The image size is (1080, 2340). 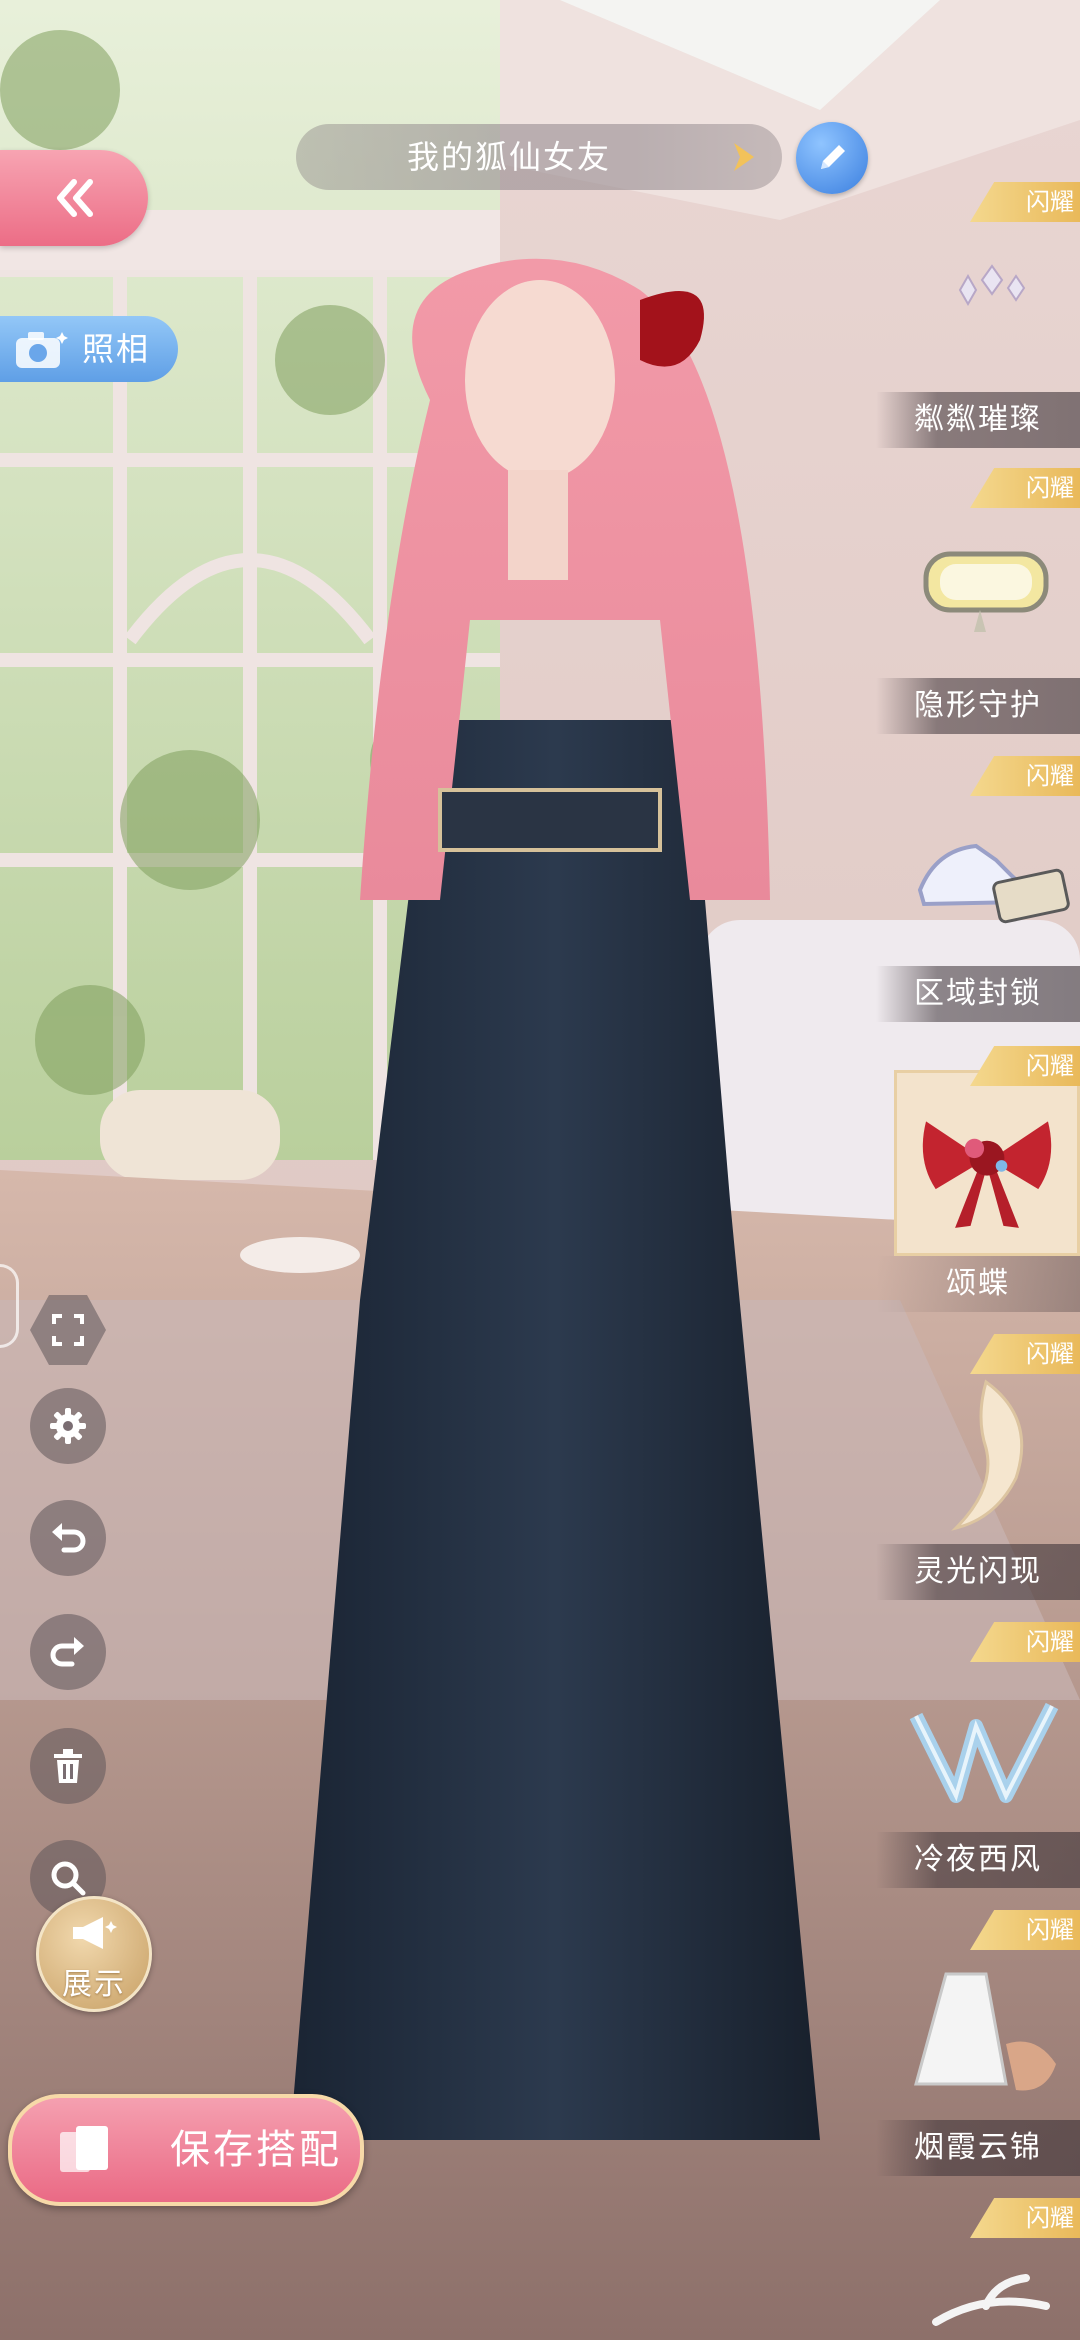 What do you see at coordinates (986, 591) in the screenshot?
I see `goggles-icon` at bounding box center [986, 591].